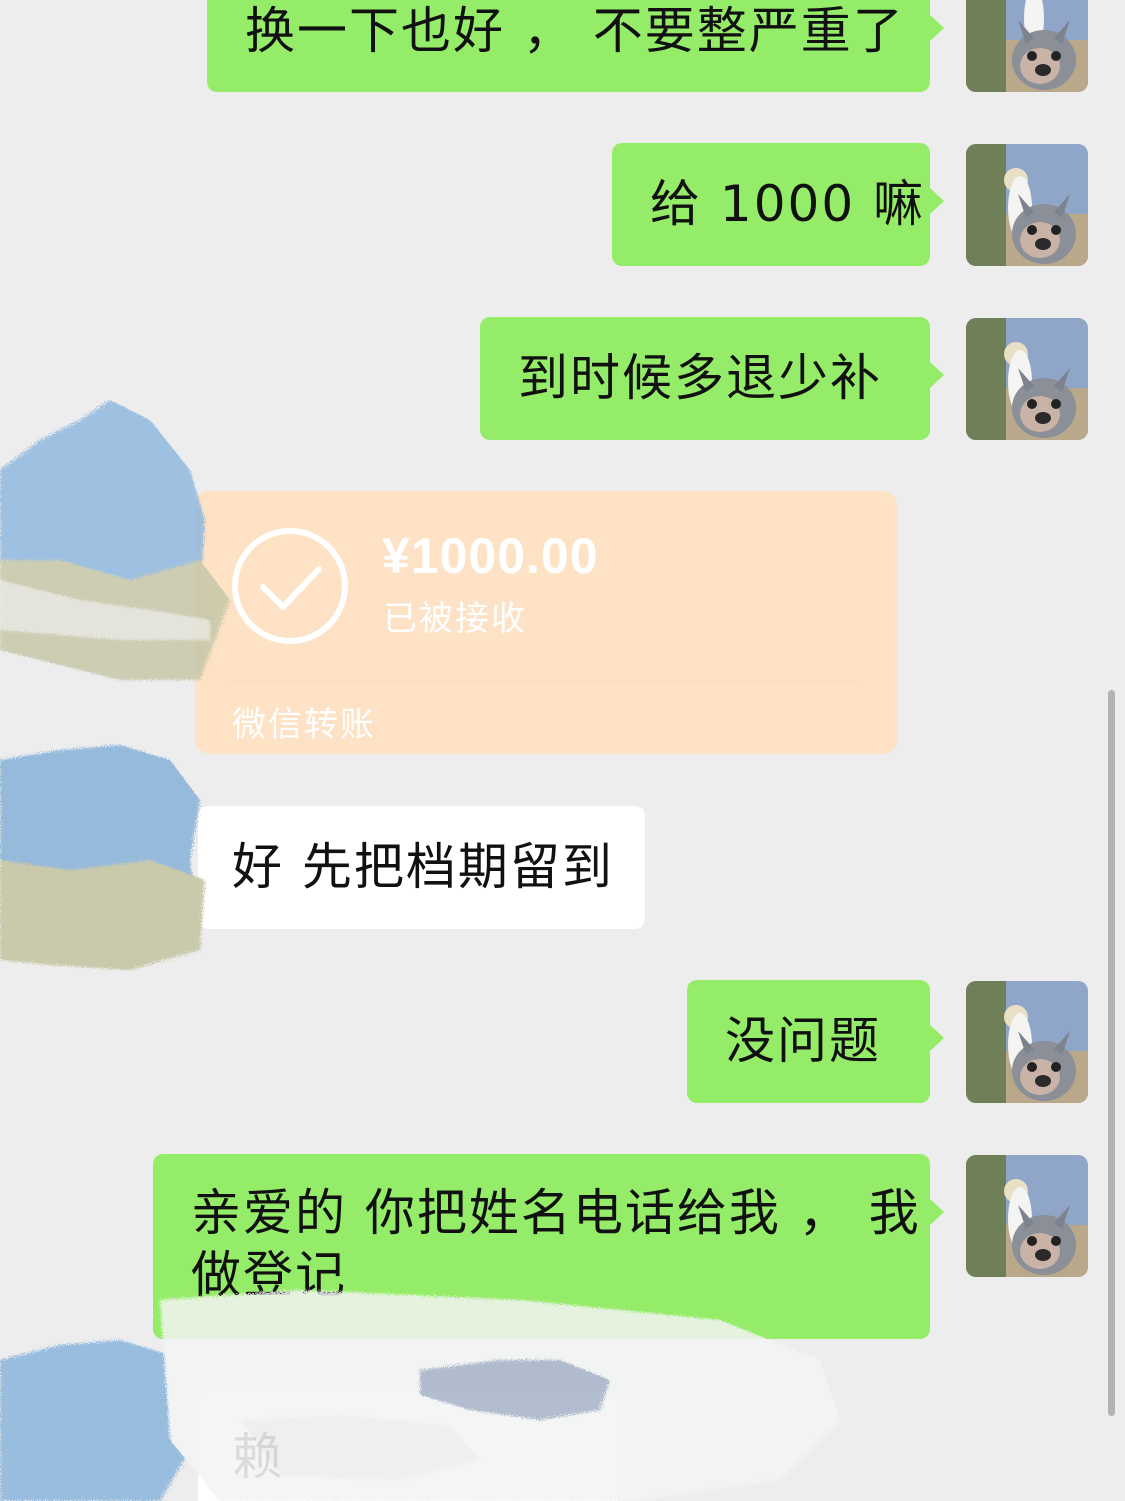  I want to click on transfer-card: ¥1000.00 已被接收 微信转账, so click(546, 622).